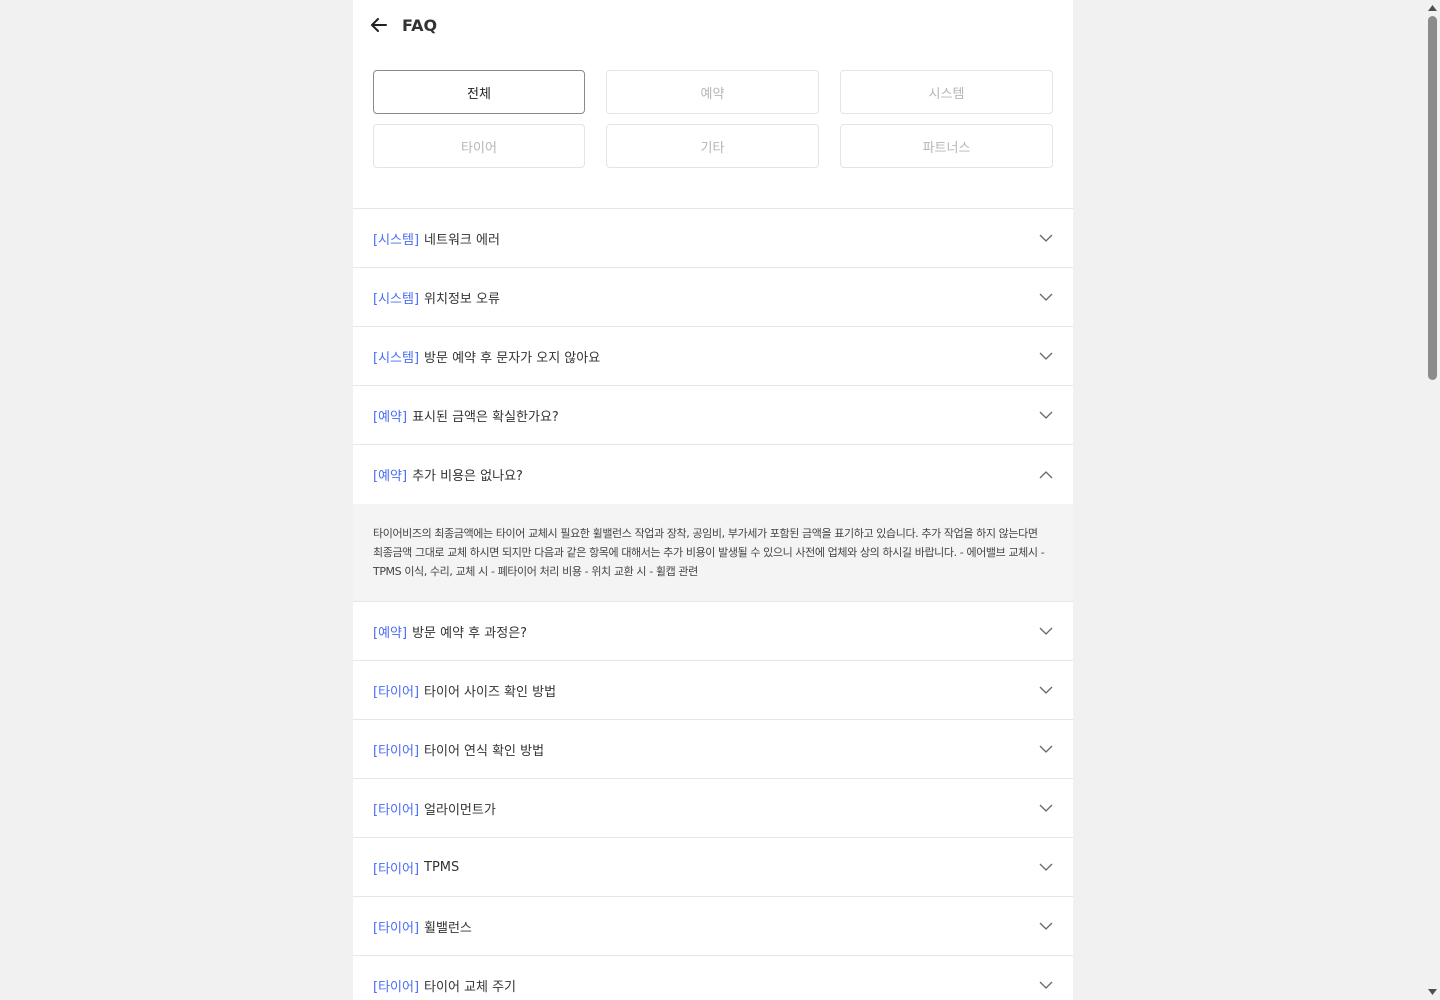 This screenshot has height=1000, width=1440. What do you see at coordinates (484, 751) in the screenshot?
I see `faq-question: 타이어 연식 확인 방법` at bounding box center [484, 751].